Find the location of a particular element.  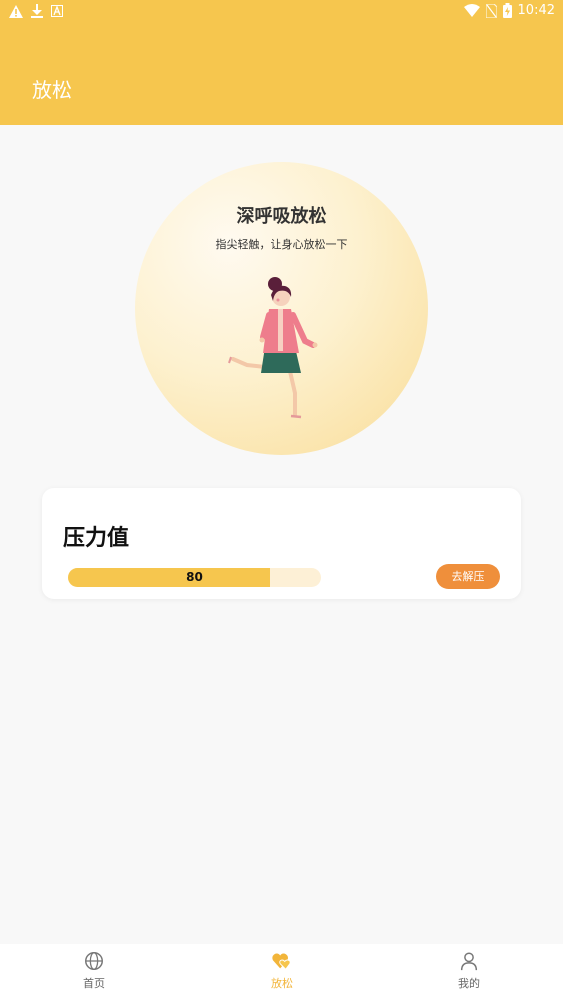

battery-charging-icon is located at coordinates (507, 10).